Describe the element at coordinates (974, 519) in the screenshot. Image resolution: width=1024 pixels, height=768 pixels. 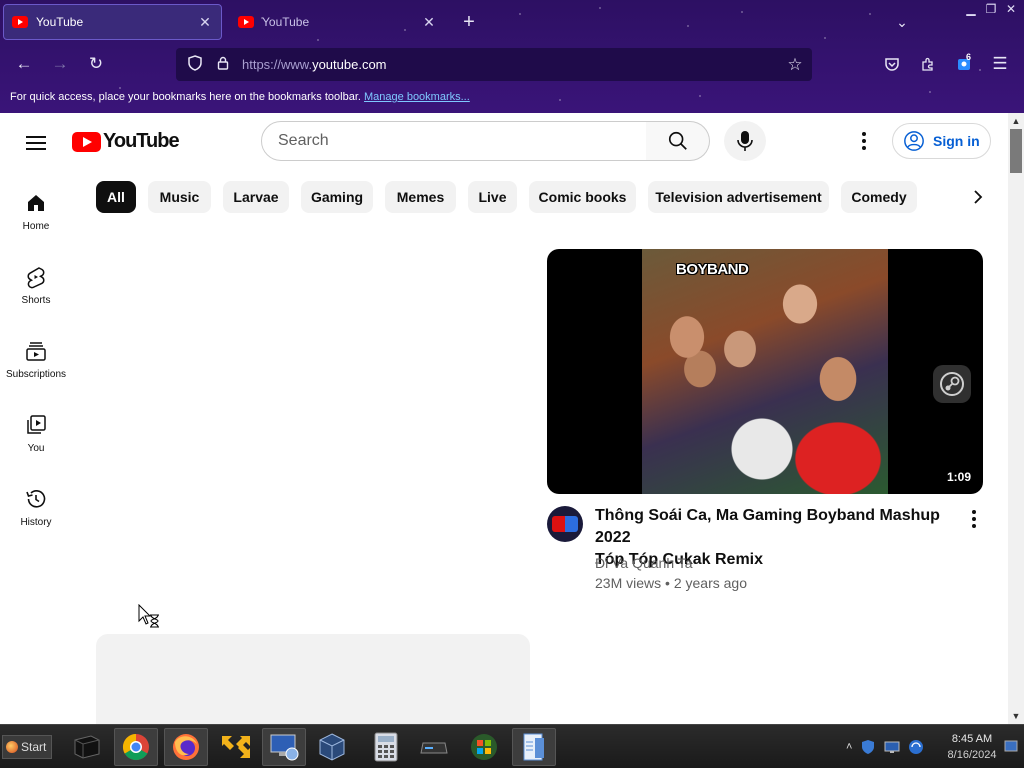
I see `video-action-menu-icon` at that location.